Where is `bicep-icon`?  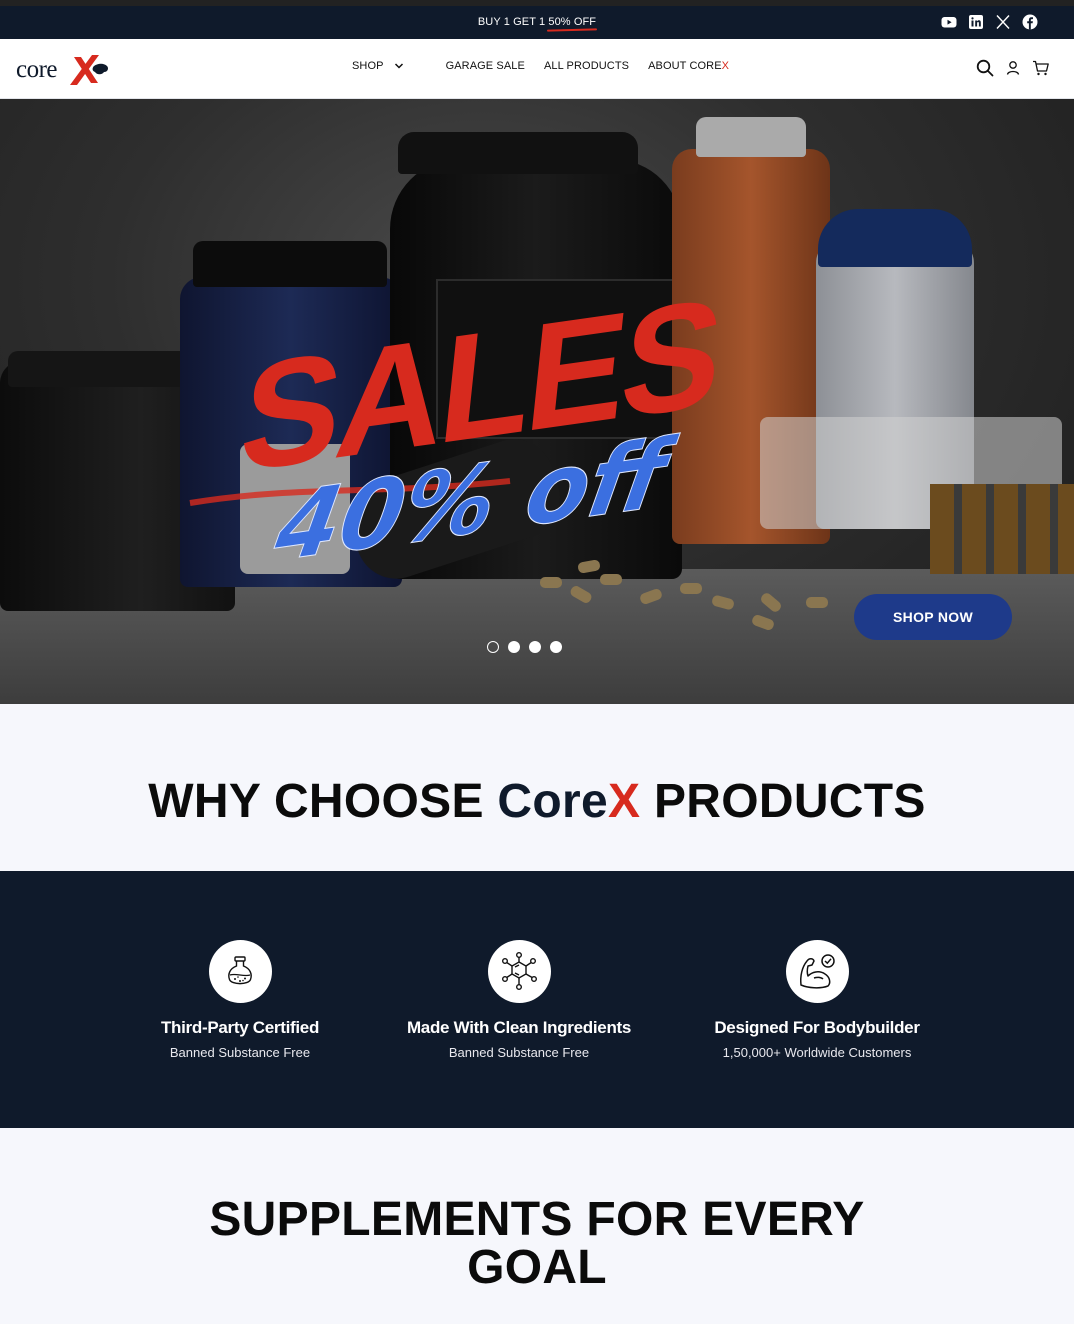
bicep-icon is located at coordinates (817, 971).